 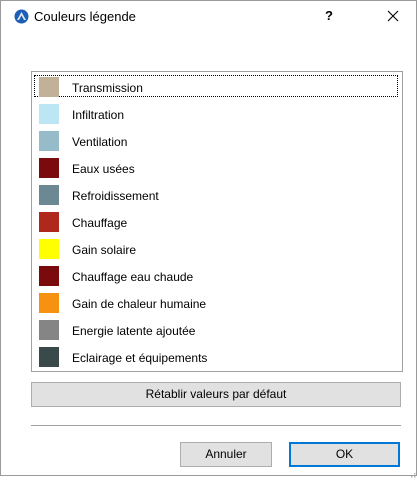 I want to click on reset-defaults-button: Rétablir valeurs par défaut, so click(x=216, y=394).